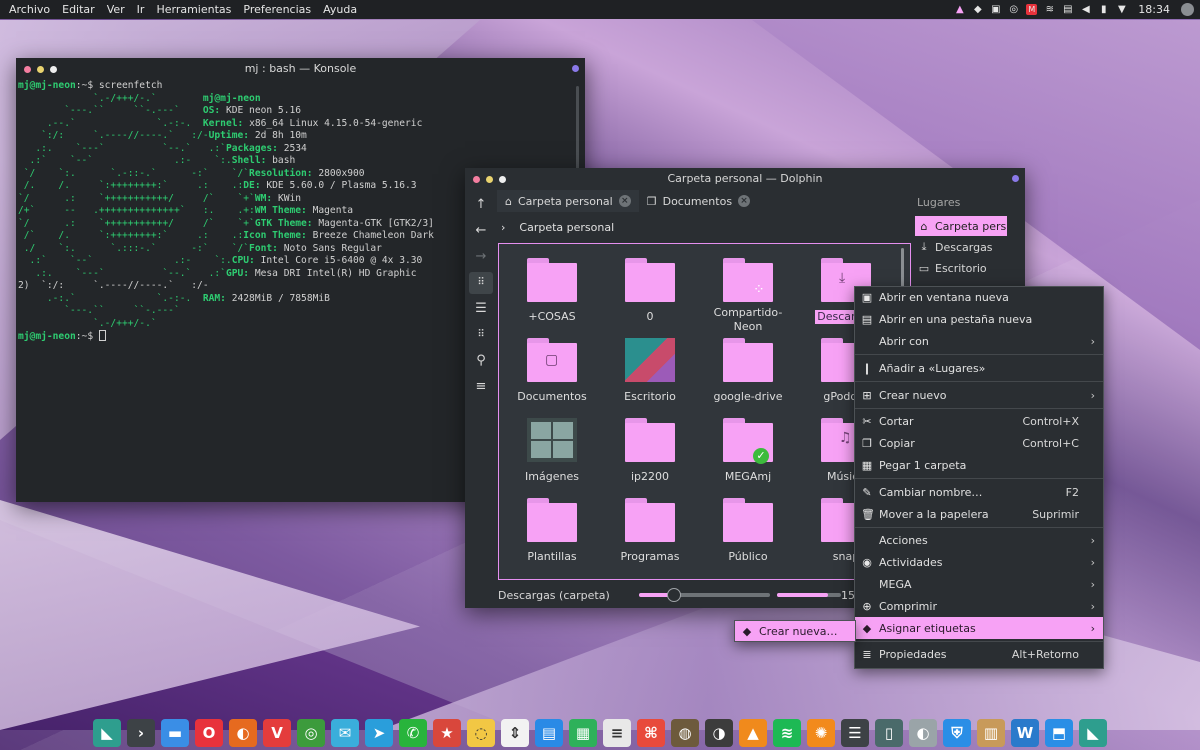 Image resolution: width=1200 pixels, height=750 pixels. What do you see at coordinates (1154, 9) in the screenshot?
I see `clock: 18:34` at bounding box center [1154, 9].